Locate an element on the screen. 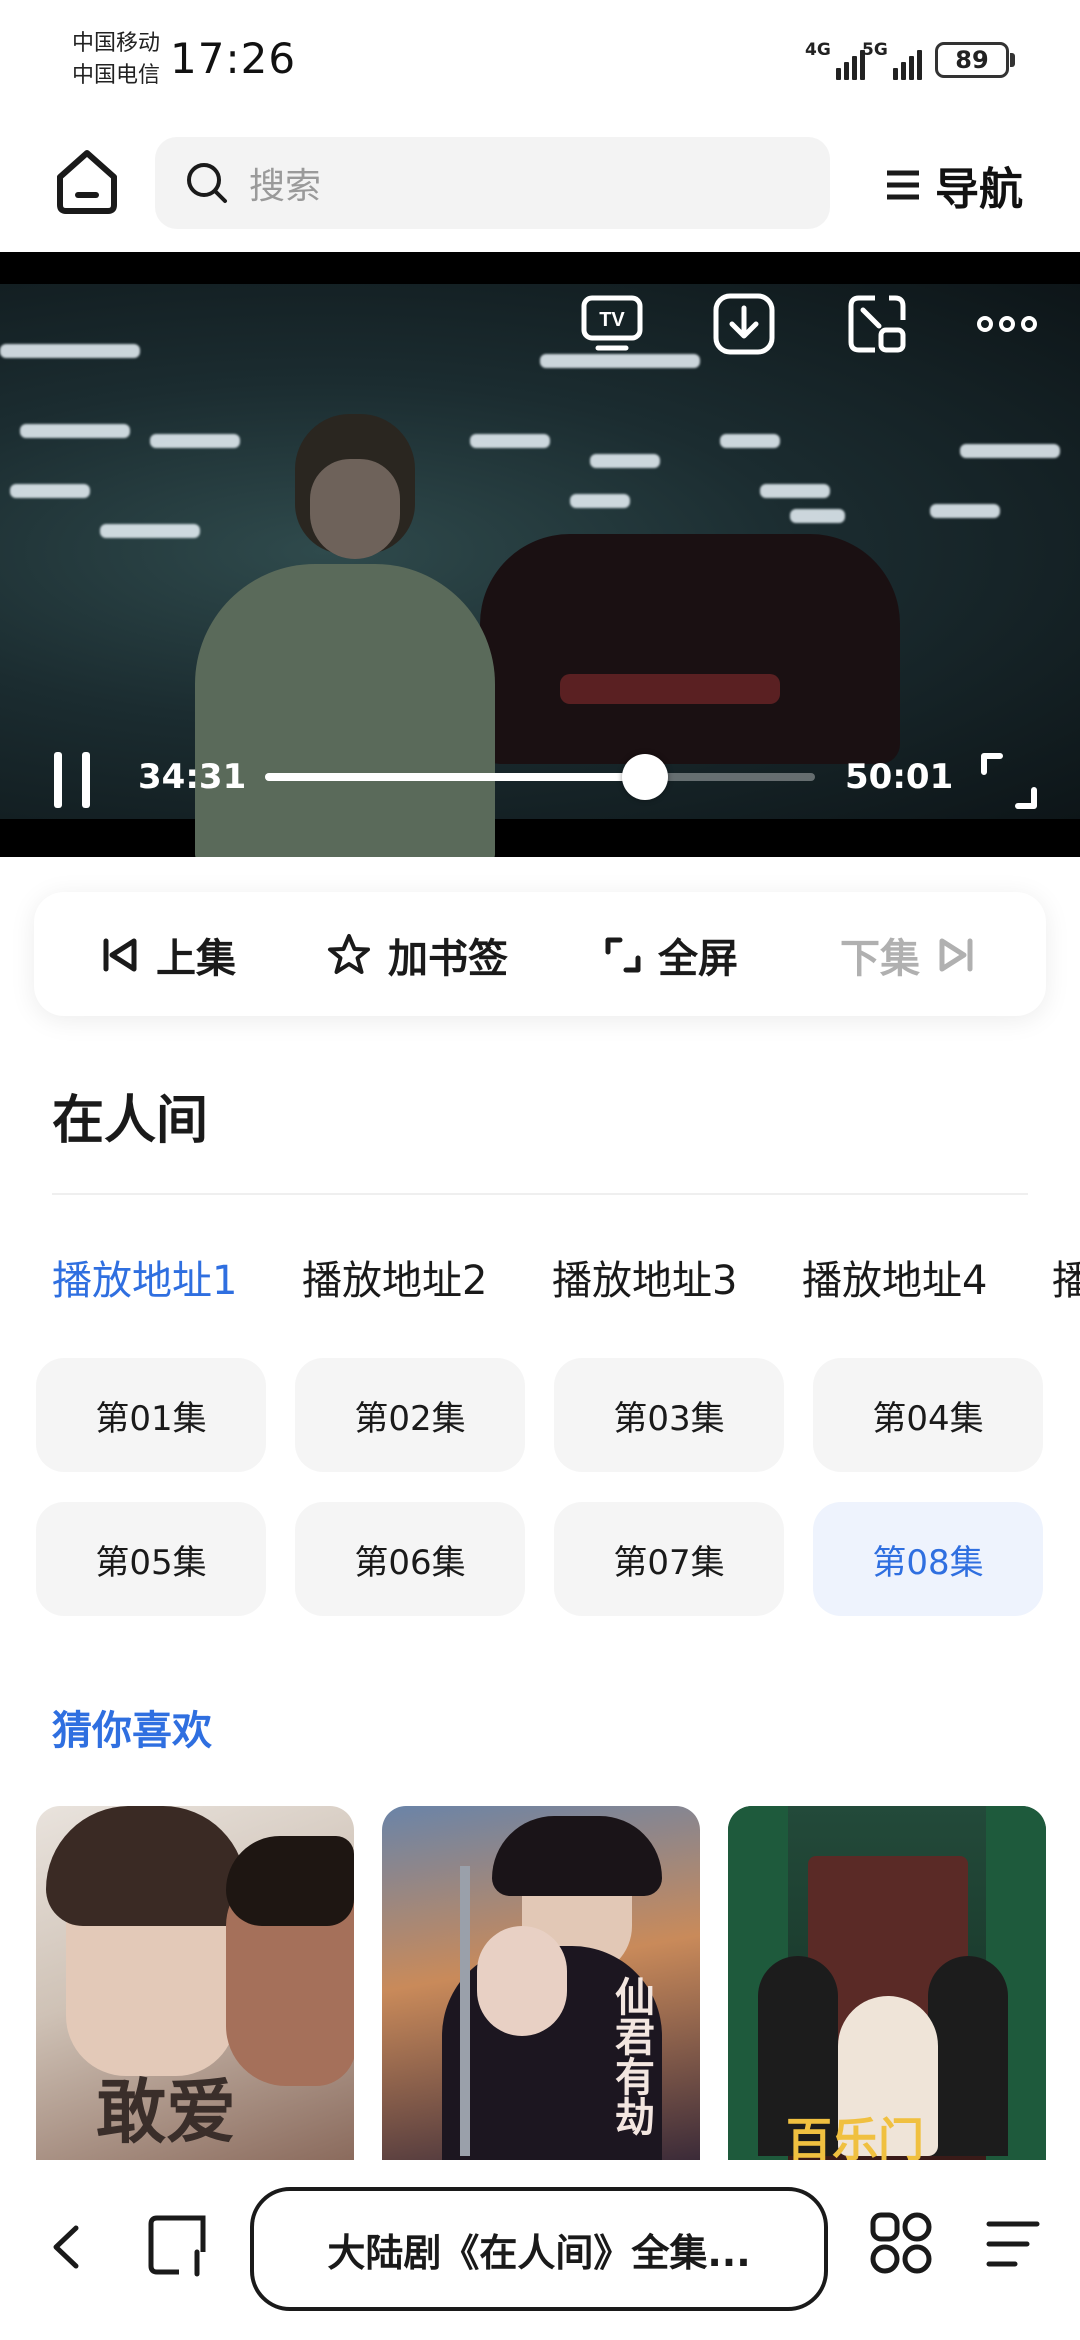 This screenshot has width=1080, height=2340. total-time: 50:01 is located at coordinates (899, 777).